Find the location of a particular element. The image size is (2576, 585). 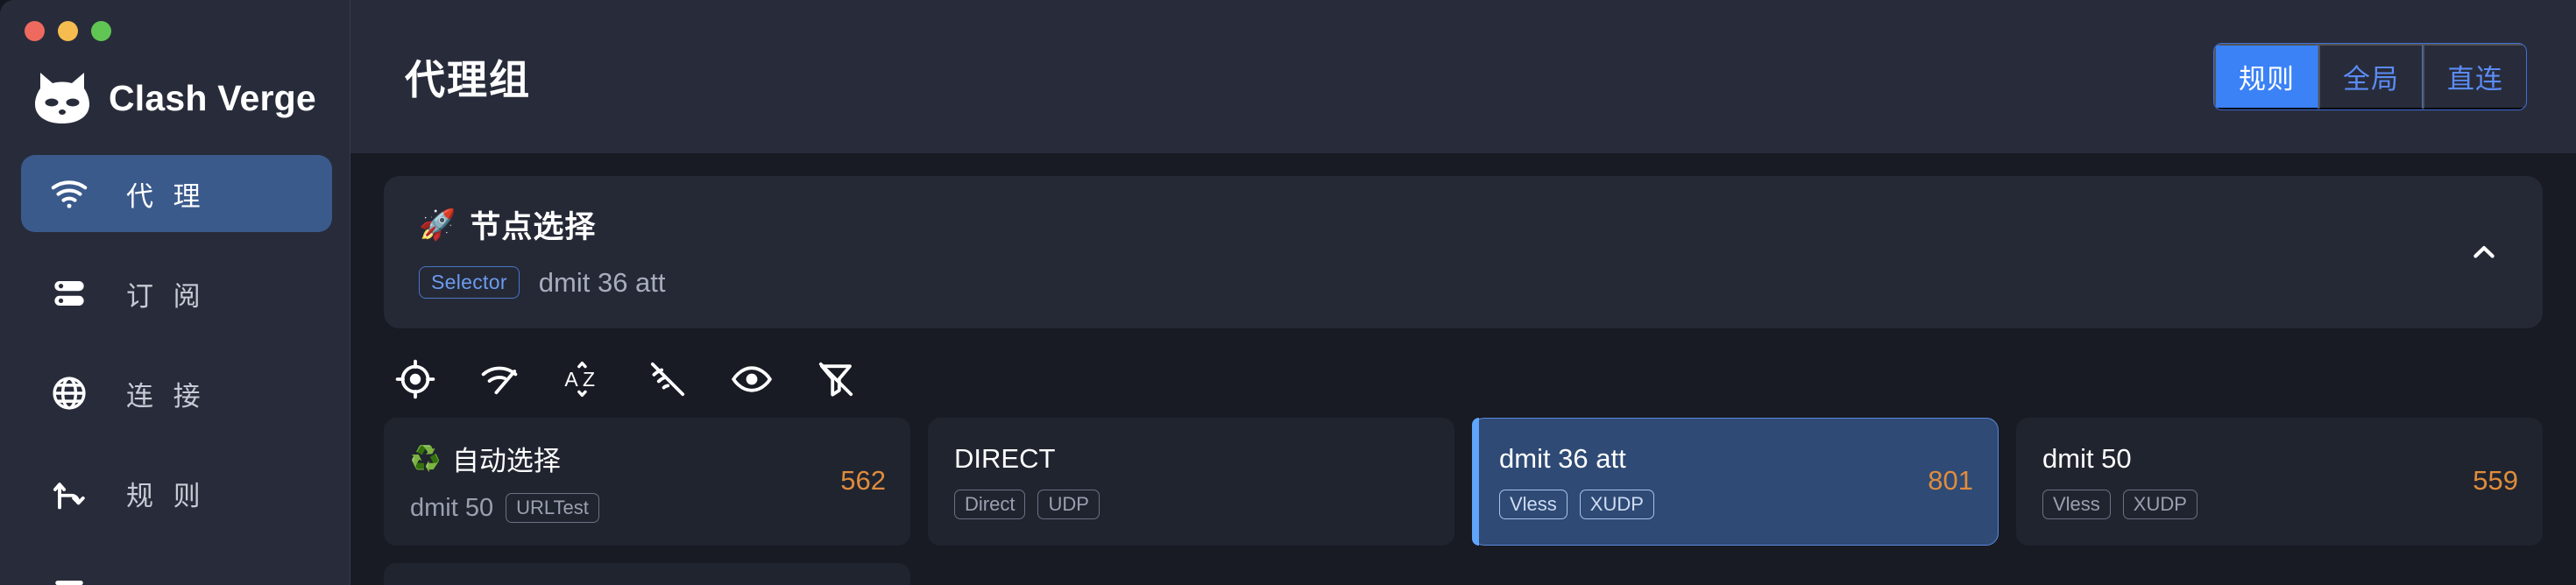

svg-text: A is located at coordinates (571, 379).